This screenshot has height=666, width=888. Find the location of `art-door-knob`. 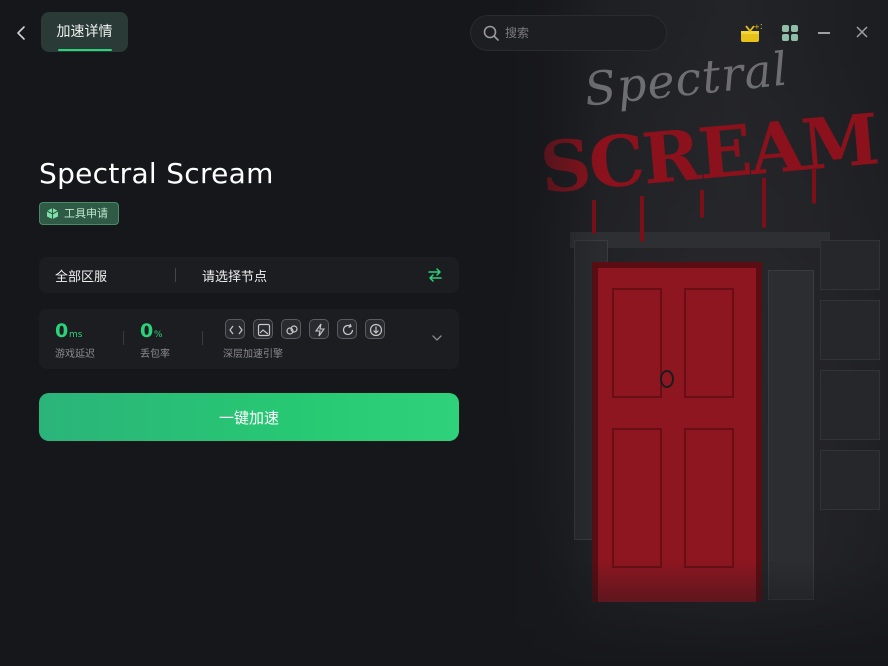

art-door-knob is located at coordinates (667, 379).